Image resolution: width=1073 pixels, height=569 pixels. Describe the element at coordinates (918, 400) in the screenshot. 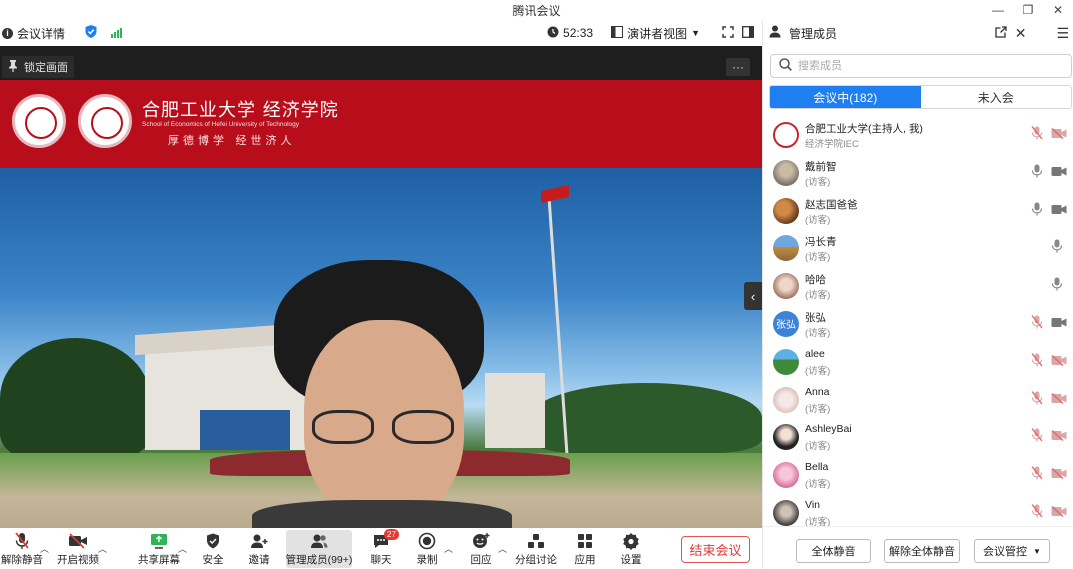

I see `member-row: Anna (访客)` at that location.